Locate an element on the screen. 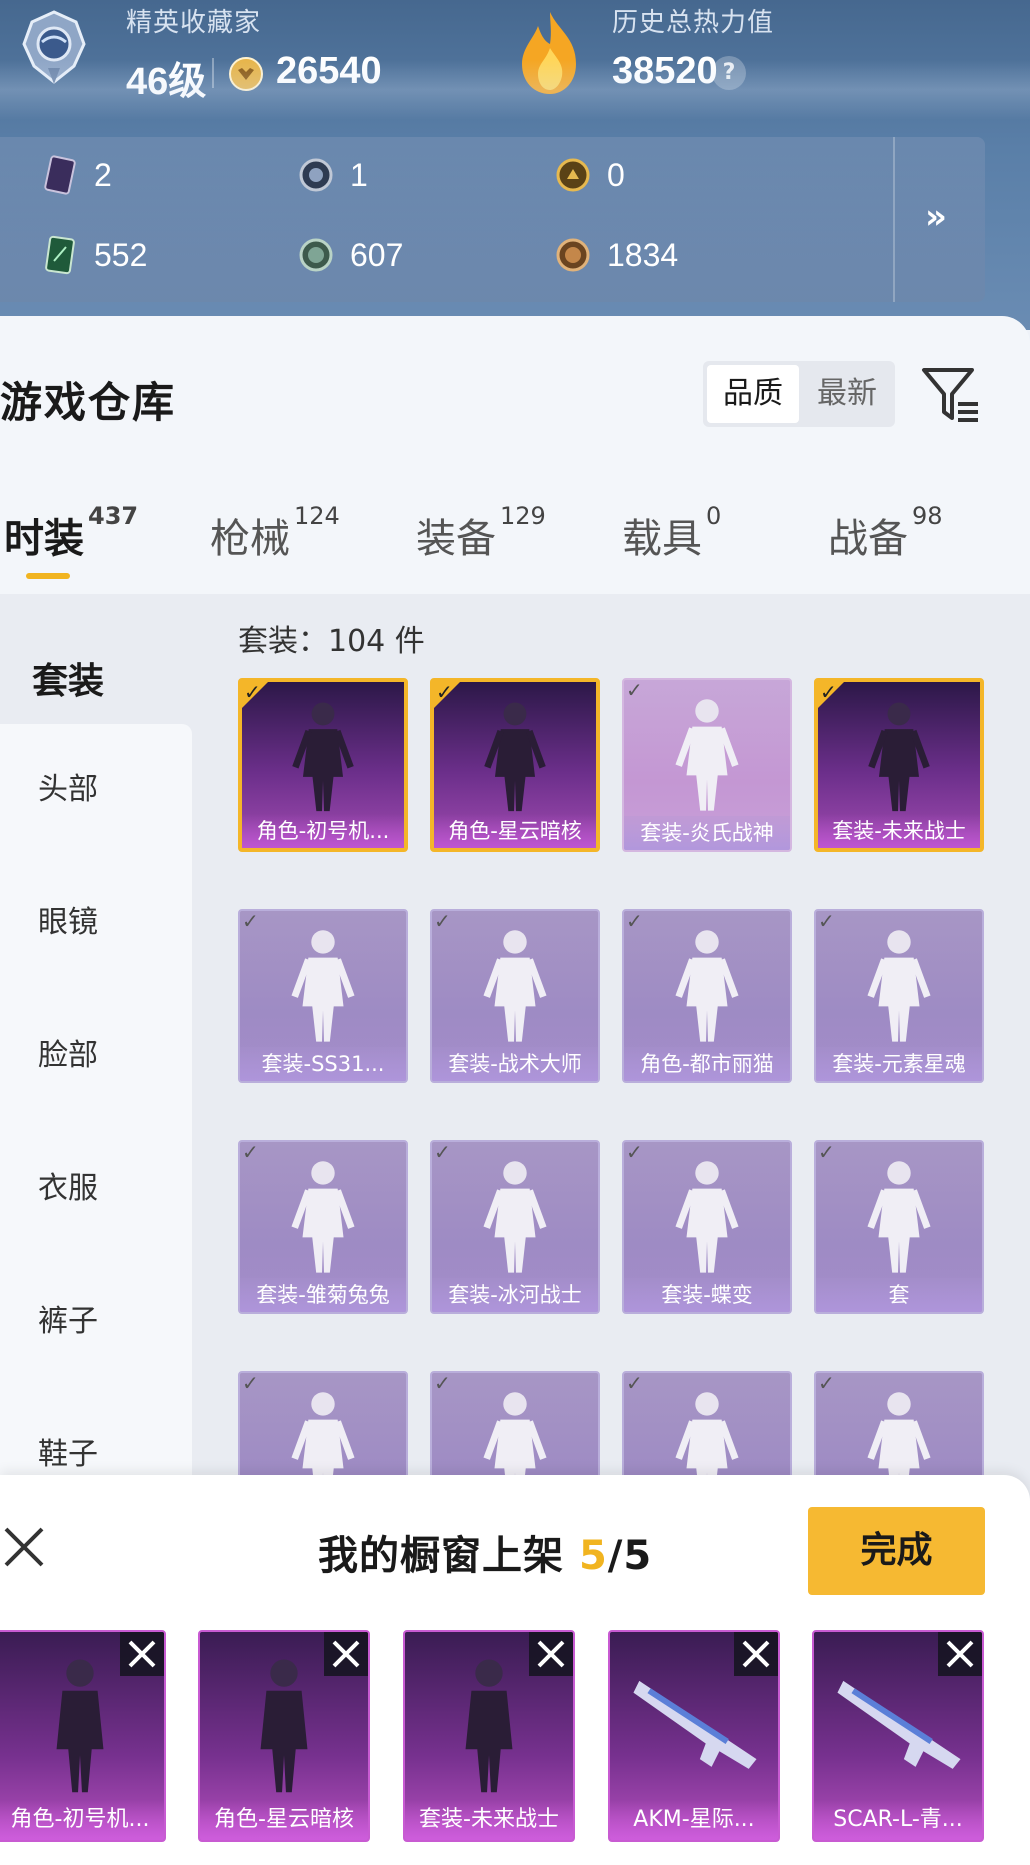 This screenshot has width=1030, height=1865. side-item-face: 脸部 is located at coordinates (68, 1052).